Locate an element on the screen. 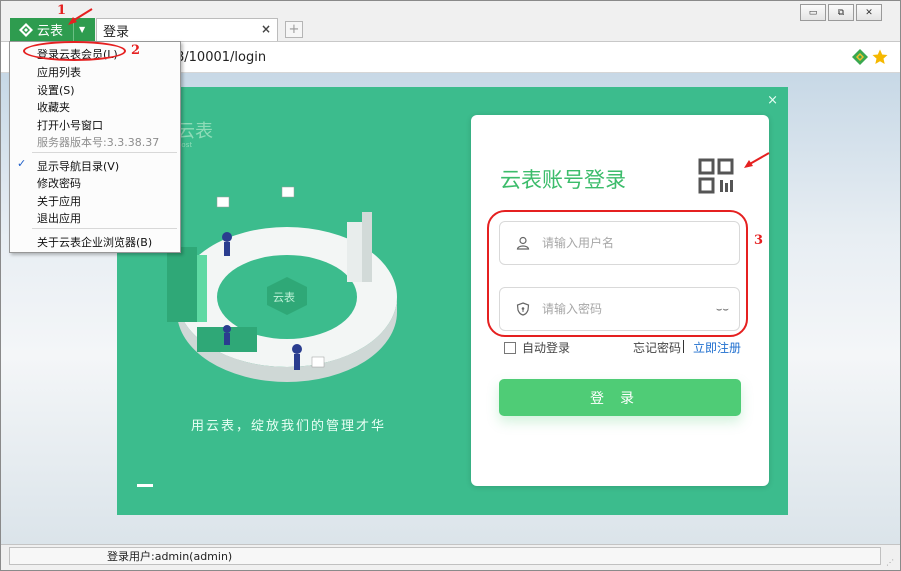 The width and height of the screenshot is (901, 571). close-button: ✕ is located at coordinates (869, 12).